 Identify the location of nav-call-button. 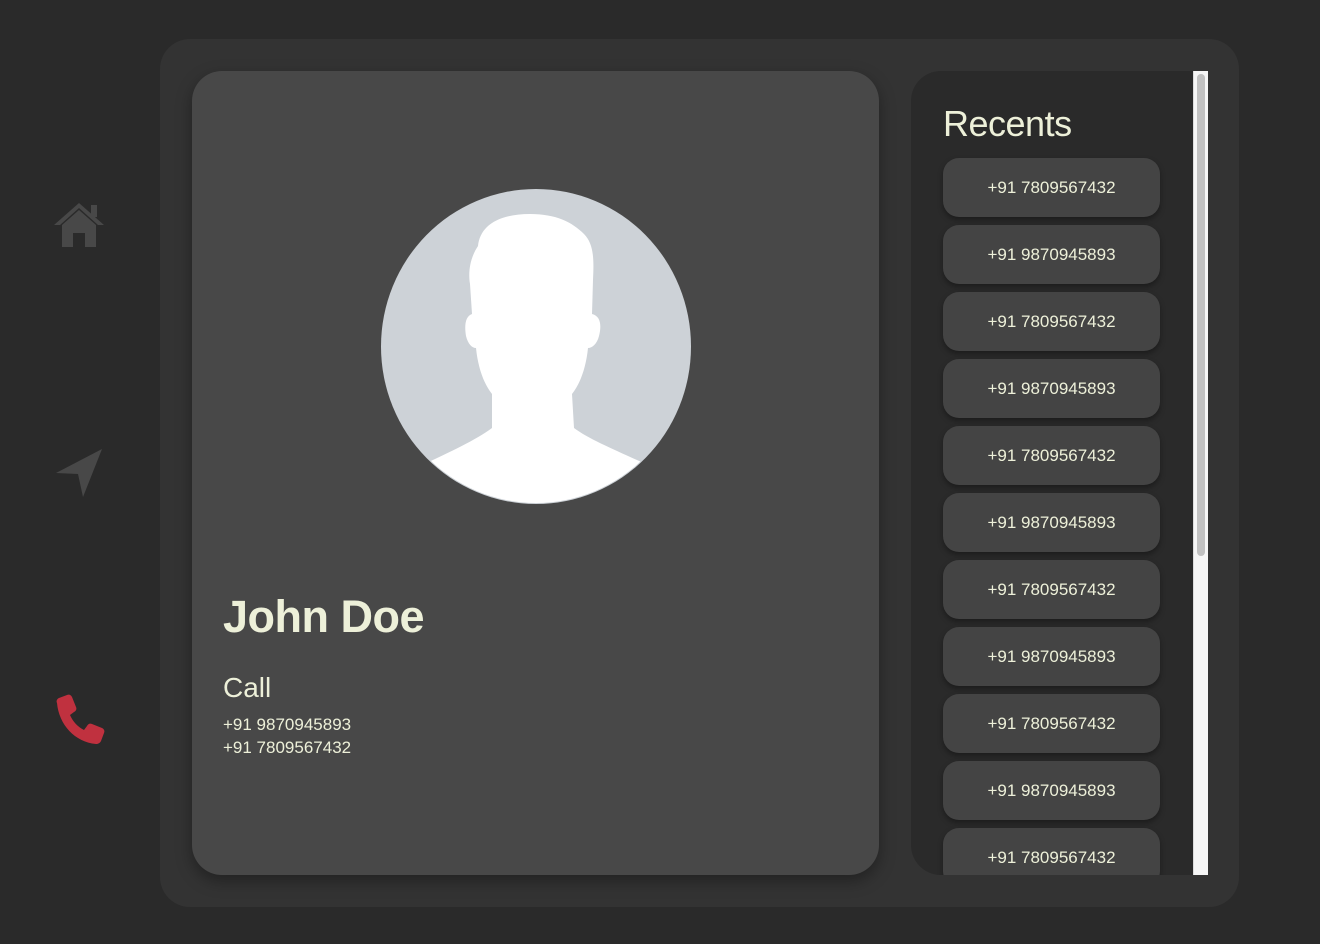
(79, 720).